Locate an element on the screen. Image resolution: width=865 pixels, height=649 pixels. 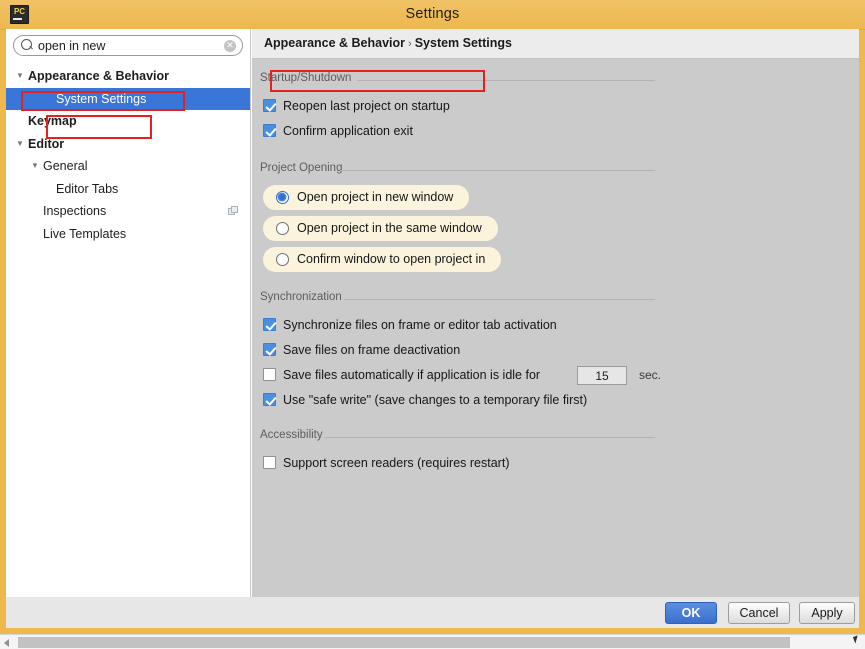
sidebar-item-keymap: Keymap is located at coordinates (128, 121).